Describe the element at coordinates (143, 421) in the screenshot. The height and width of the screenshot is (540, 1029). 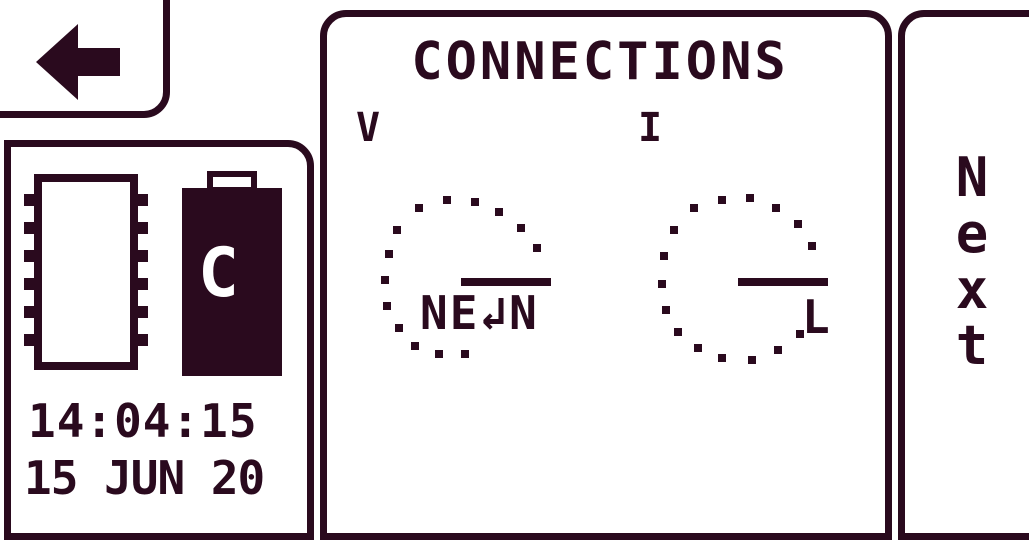
I see `clock-time: 14:04:15` at that location.